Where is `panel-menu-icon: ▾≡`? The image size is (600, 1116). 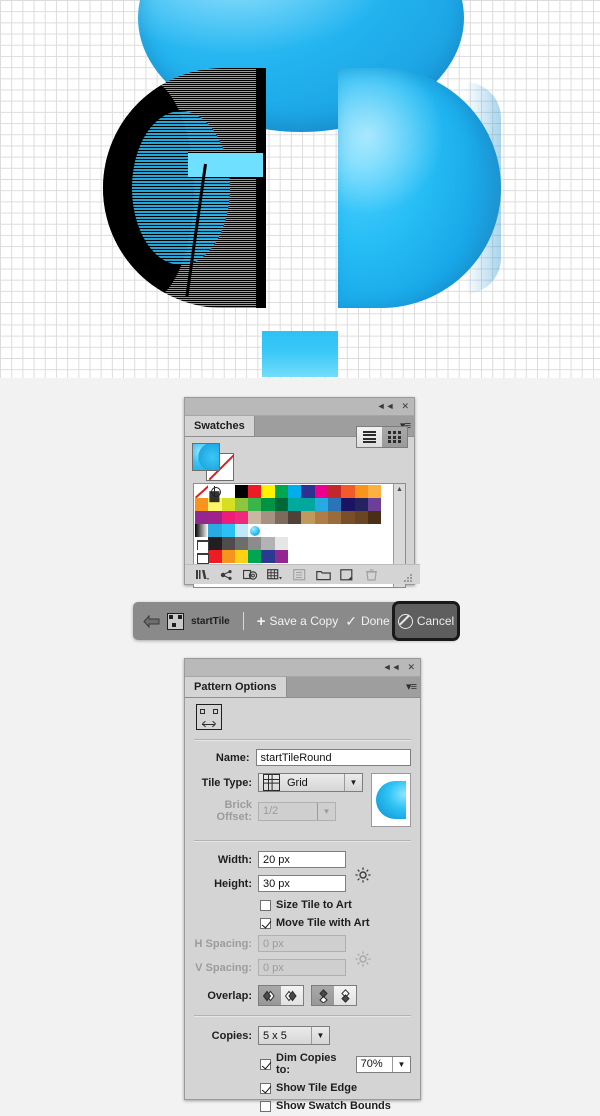 panel-menu-icon: ▾≡ is located at coordinates (411, 686).